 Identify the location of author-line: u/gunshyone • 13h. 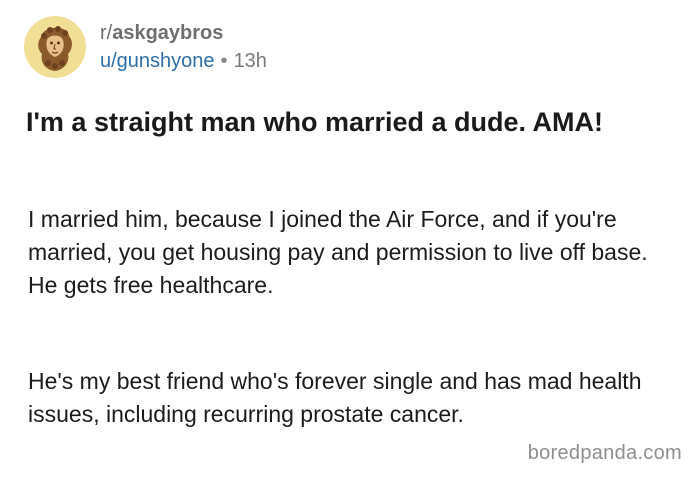
(183, 61).